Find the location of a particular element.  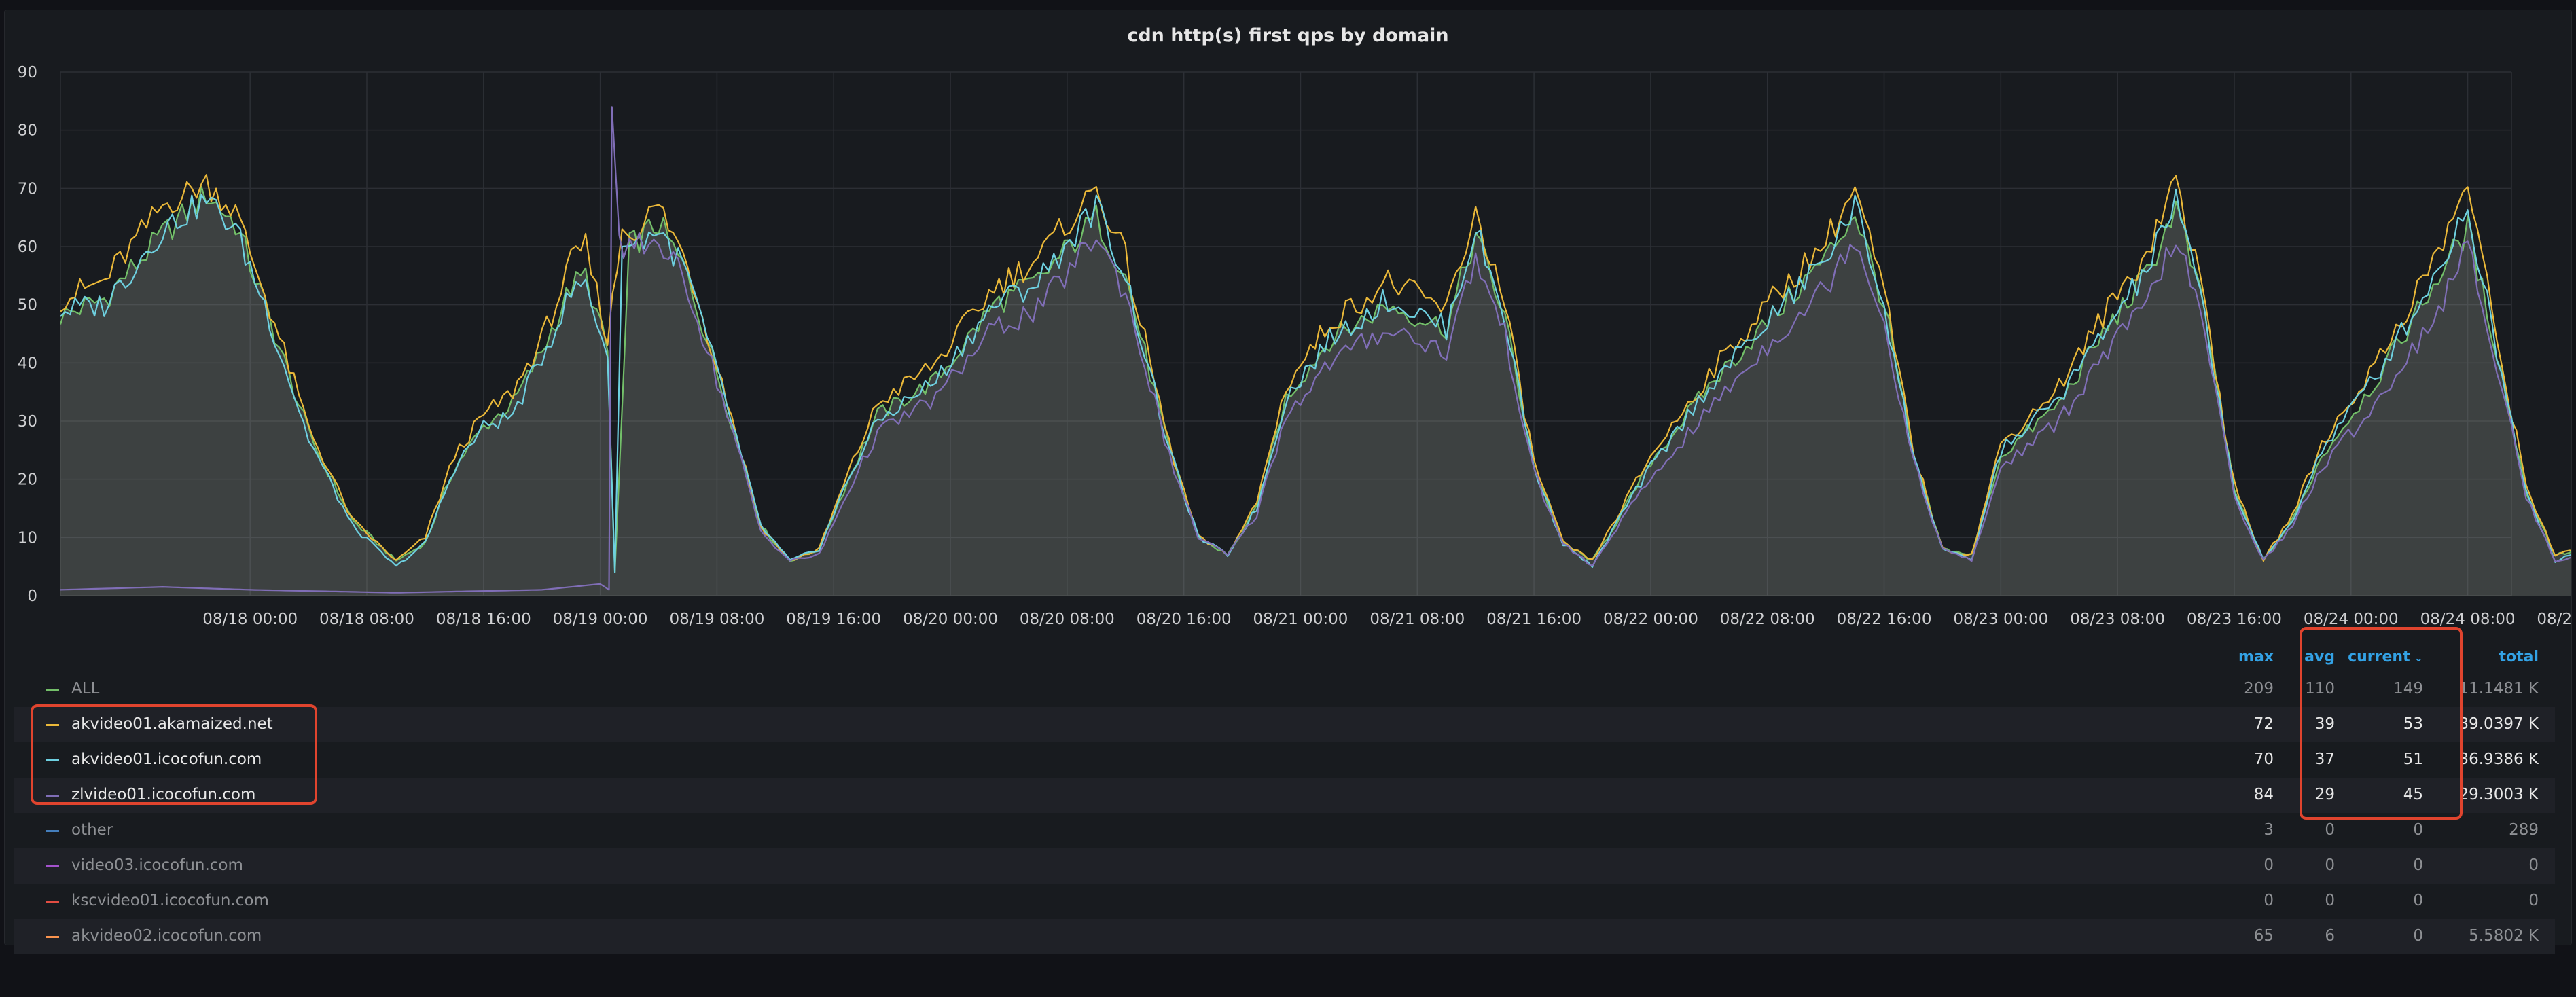

y-tick-label: 60 is located at coordinates (28, 247).